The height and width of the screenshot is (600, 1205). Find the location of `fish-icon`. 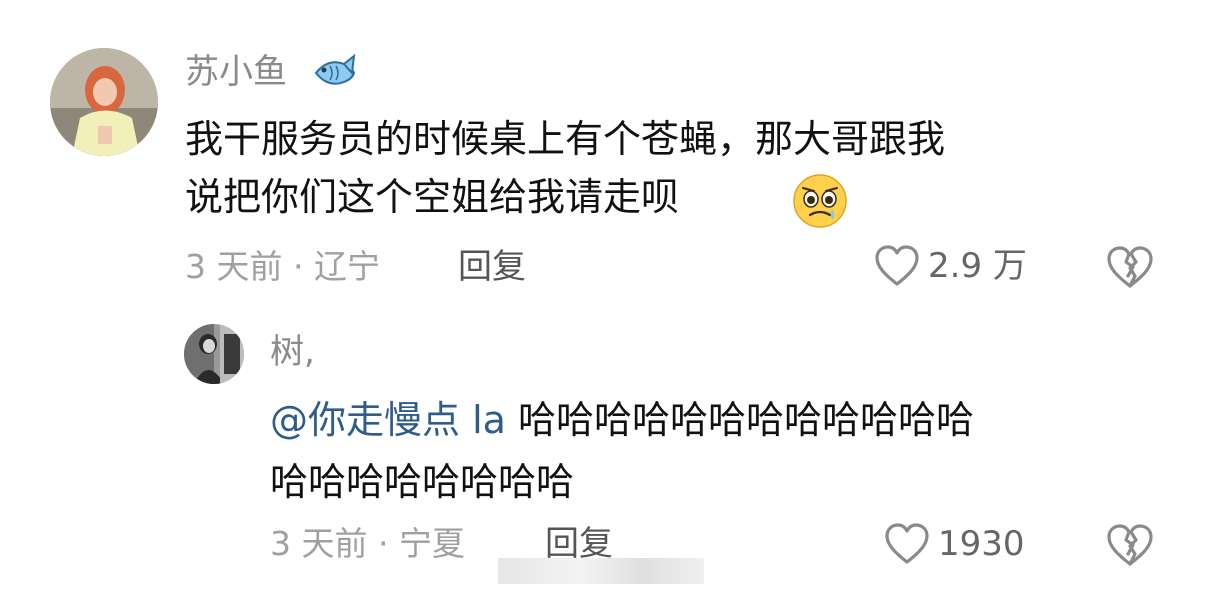

fish-icon is located at coordinates (335, 69).